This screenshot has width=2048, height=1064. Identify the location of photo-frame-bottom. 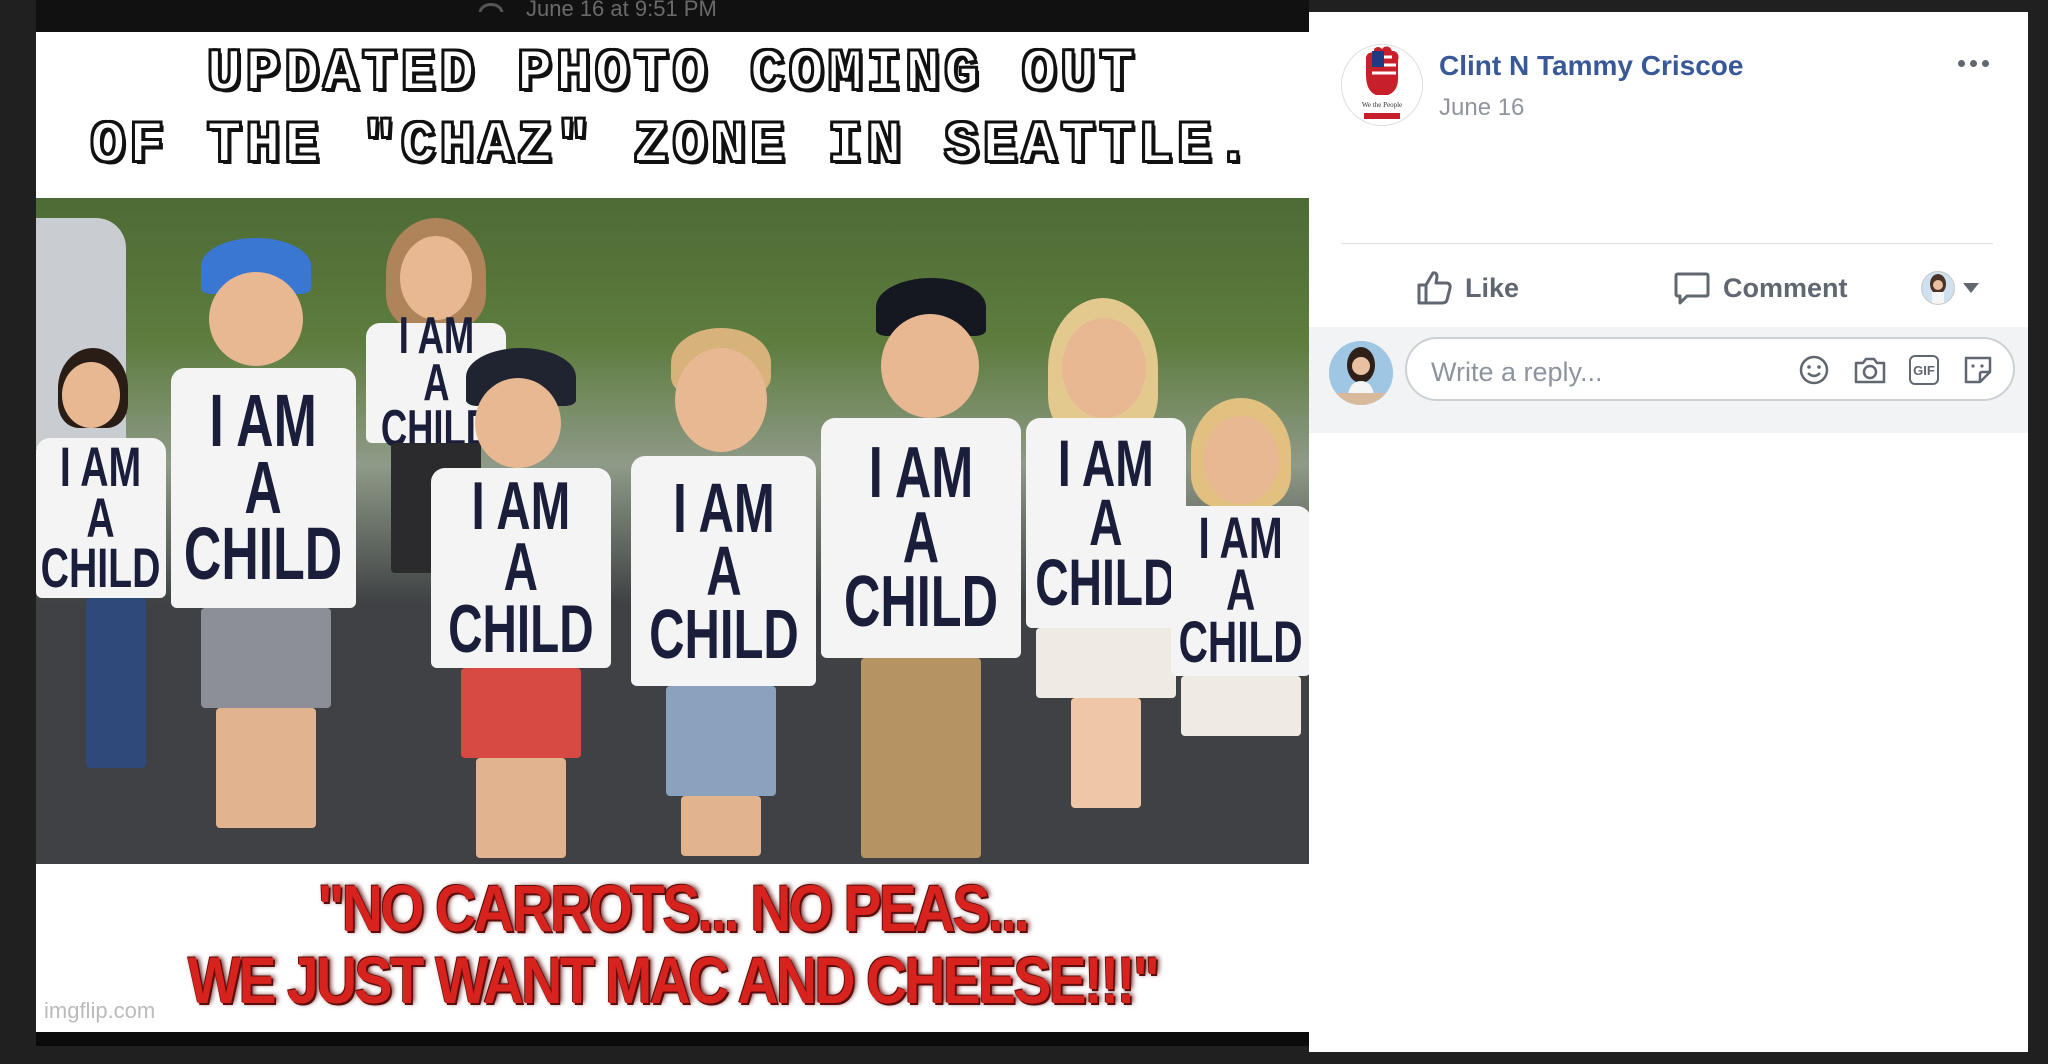
(672, 1039).